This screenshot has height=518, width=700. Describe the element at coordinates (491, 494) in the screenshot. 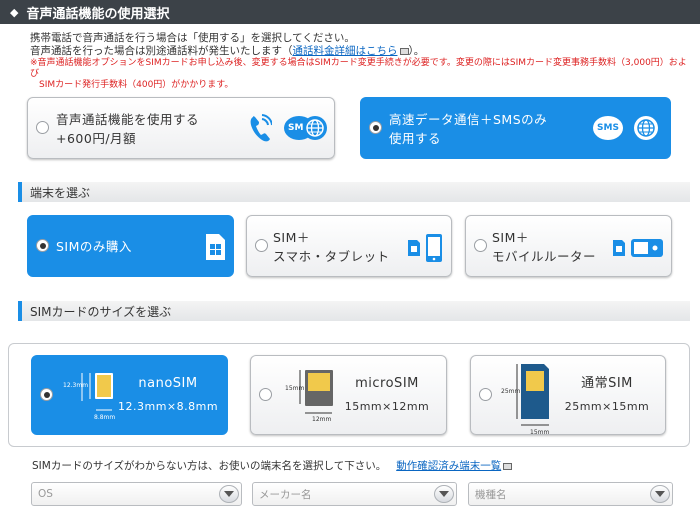

I see `select-placeholder: 機種名` at that location.